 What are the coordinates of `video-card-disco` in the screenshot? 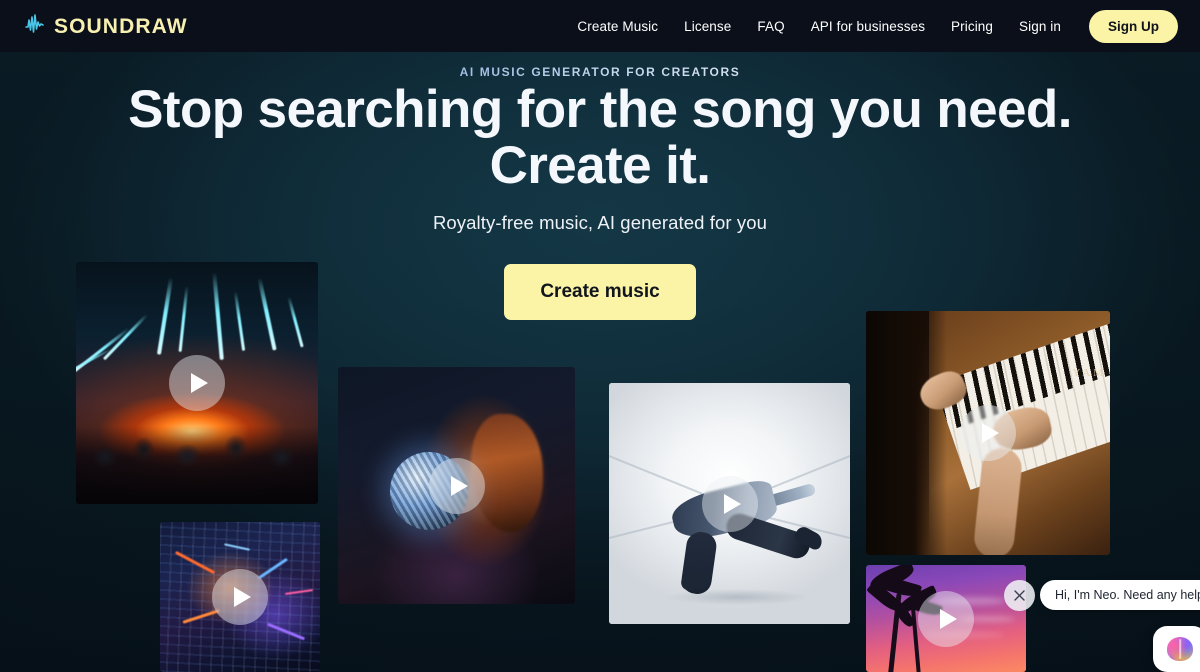 It's located at (456, 485).